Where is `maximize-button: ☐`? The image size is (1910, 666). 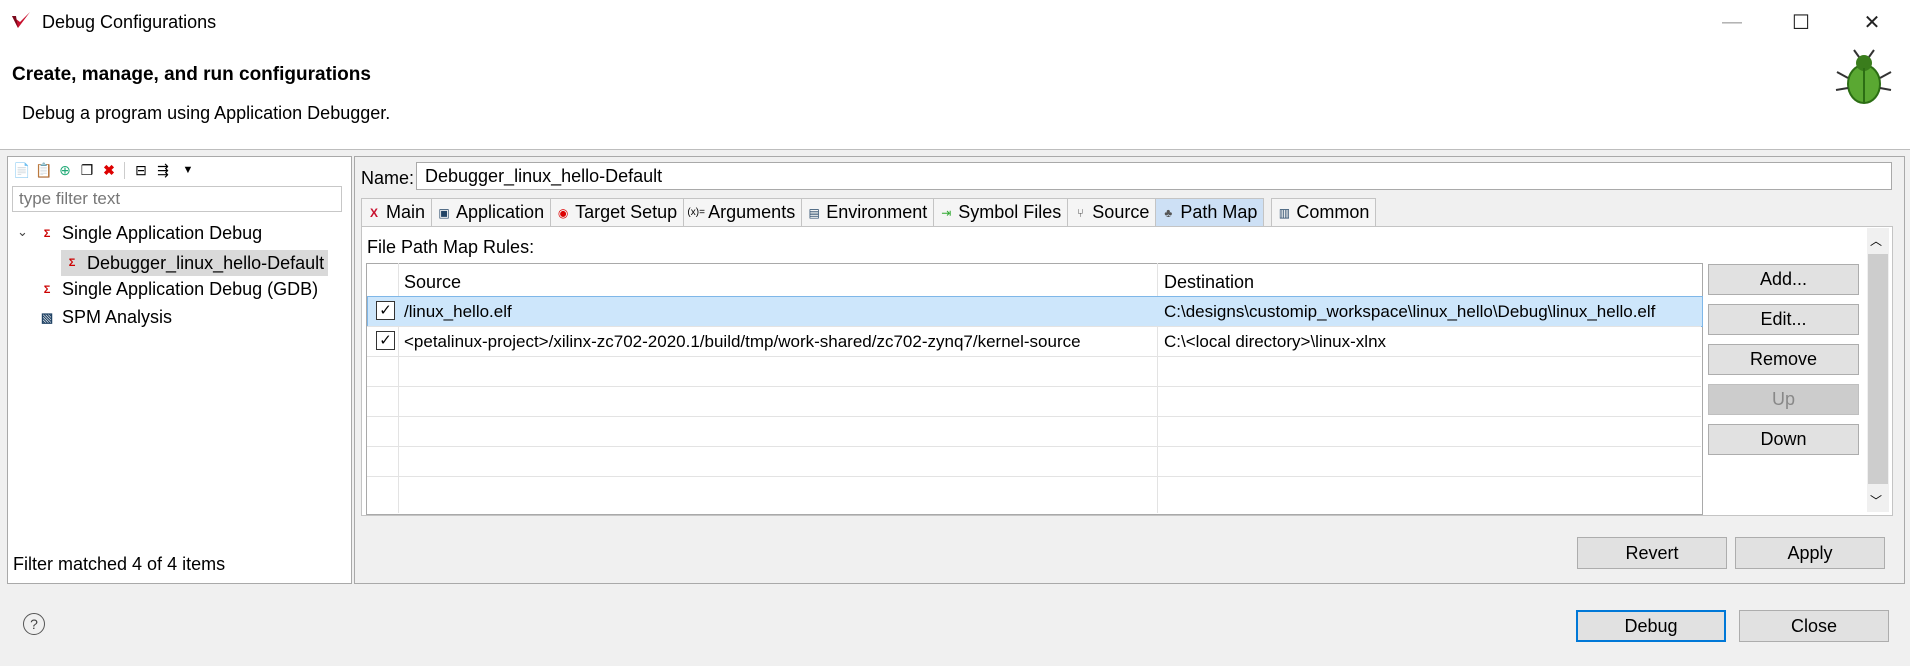 maximize-button: ☐ is located at coordinates (1801, 22).